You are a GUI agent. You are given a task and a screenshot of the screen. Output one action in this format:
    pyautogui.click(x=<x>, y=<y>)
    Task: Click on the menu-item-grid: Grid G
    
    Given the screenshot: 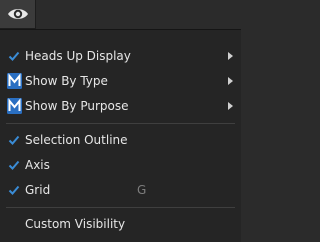 What is the action you would take?
    pyautogui.click(x=120, y=190)
    